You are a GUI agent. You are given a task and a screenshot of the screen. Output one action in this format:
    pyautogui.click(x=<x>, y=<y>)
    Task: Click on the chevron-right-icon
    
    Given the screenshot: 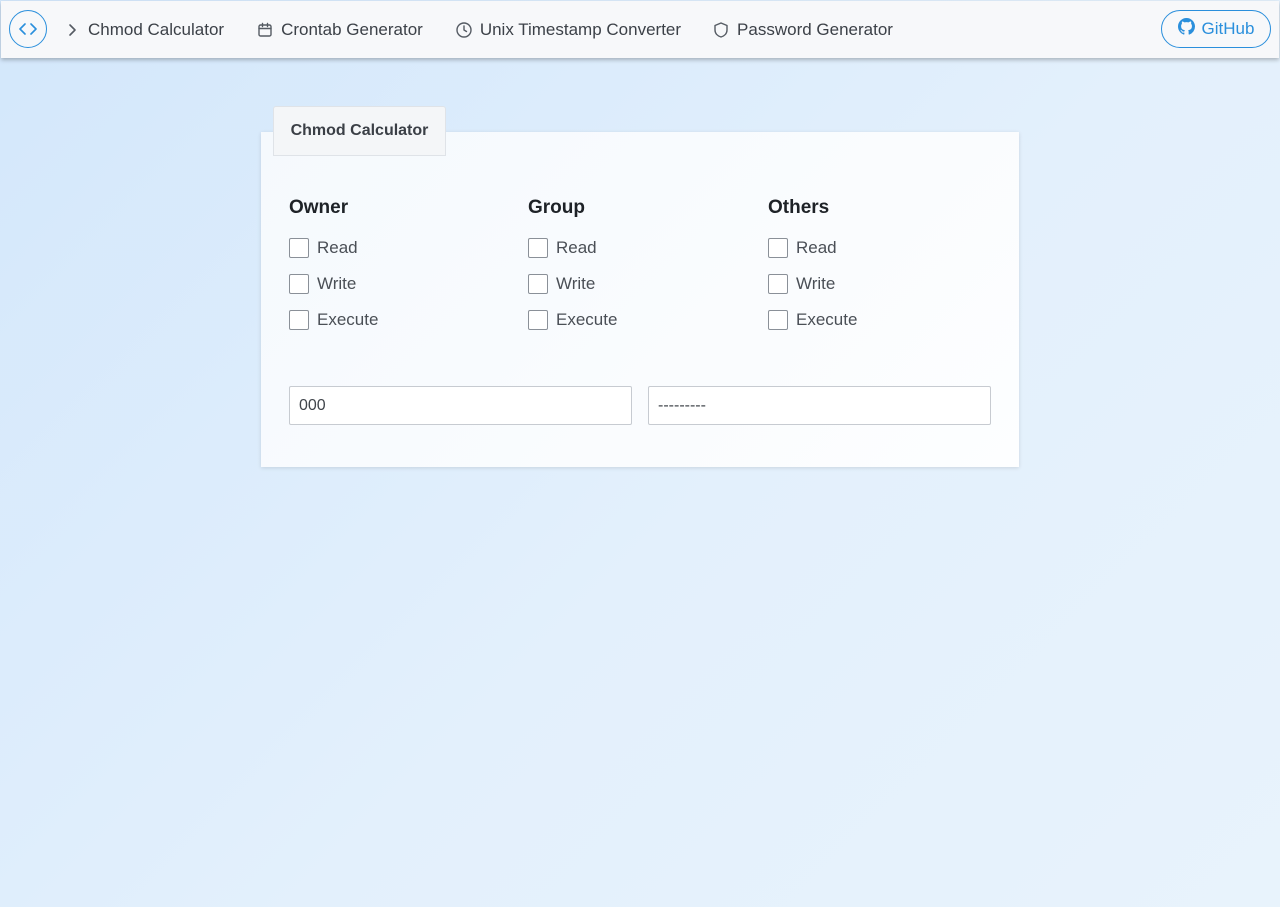 What is the action you would take?
    pyautogui.click(x=72, y=30)
    